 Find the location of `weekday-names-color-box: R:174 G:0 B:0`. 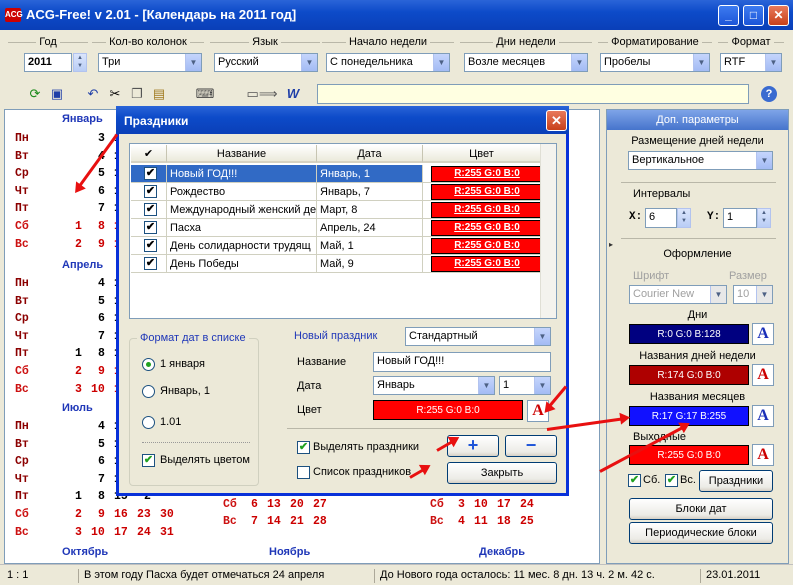

weekday-names-color-box: R:174 G:0 B:0 is located at coordinates (689, 375).